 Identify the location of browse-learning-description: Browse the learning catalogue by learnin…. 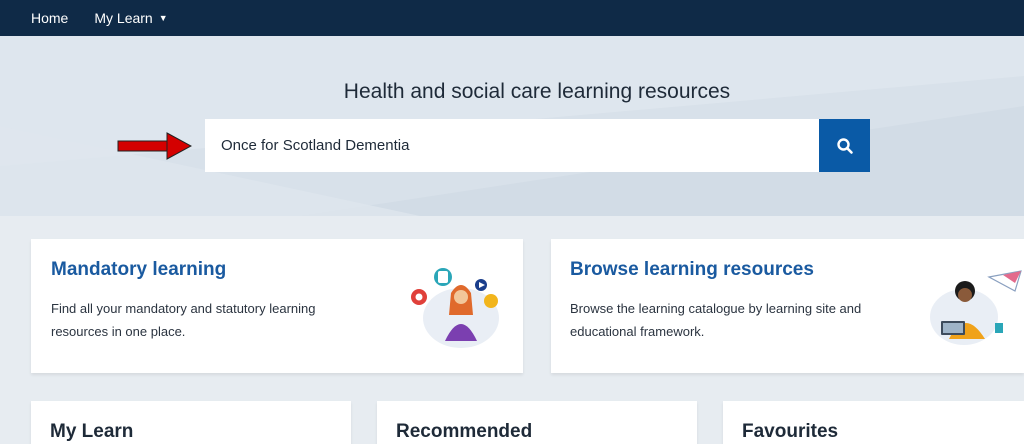
(715, 320).